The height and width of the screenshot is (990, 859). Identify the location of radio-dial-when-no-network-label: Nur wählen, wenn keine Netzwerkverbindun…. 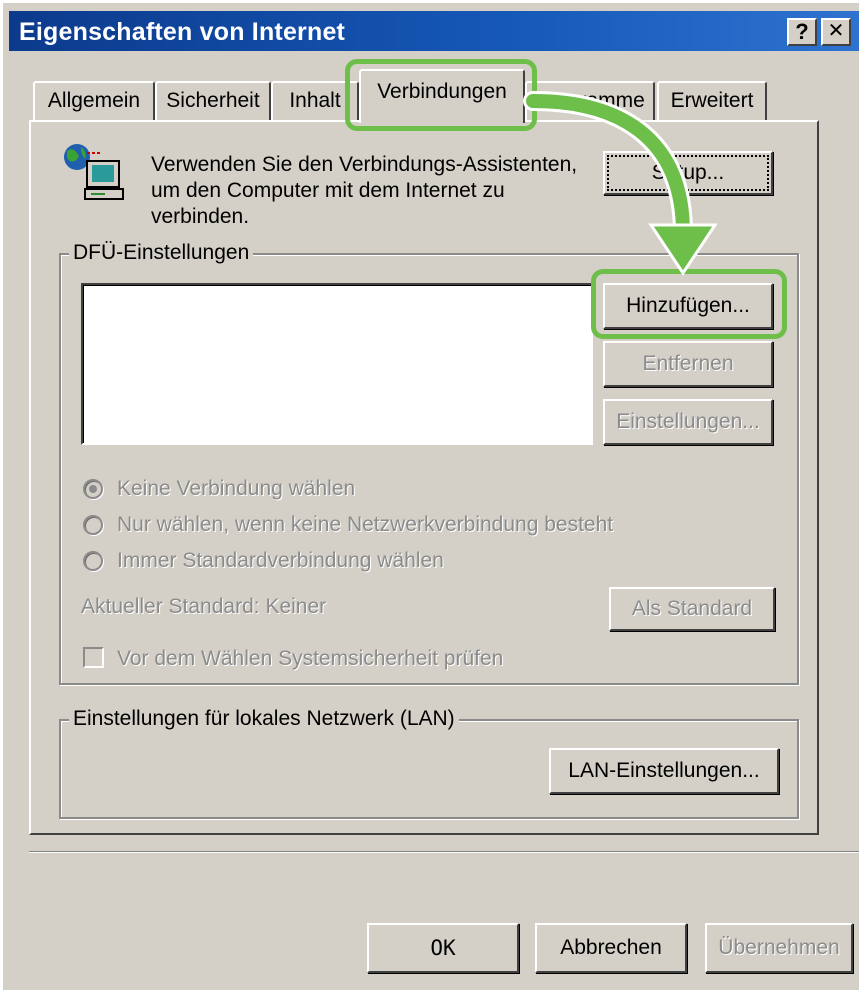
(365, 524).